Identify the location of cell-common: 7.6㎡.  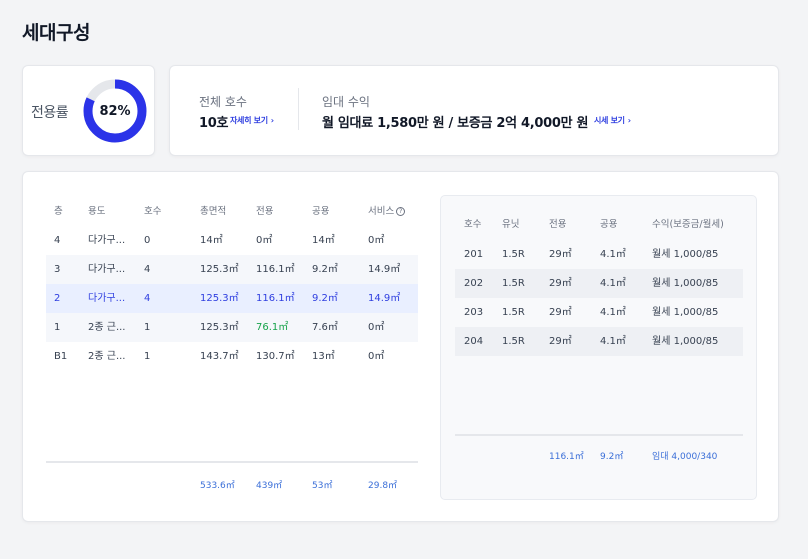
(325, 327).